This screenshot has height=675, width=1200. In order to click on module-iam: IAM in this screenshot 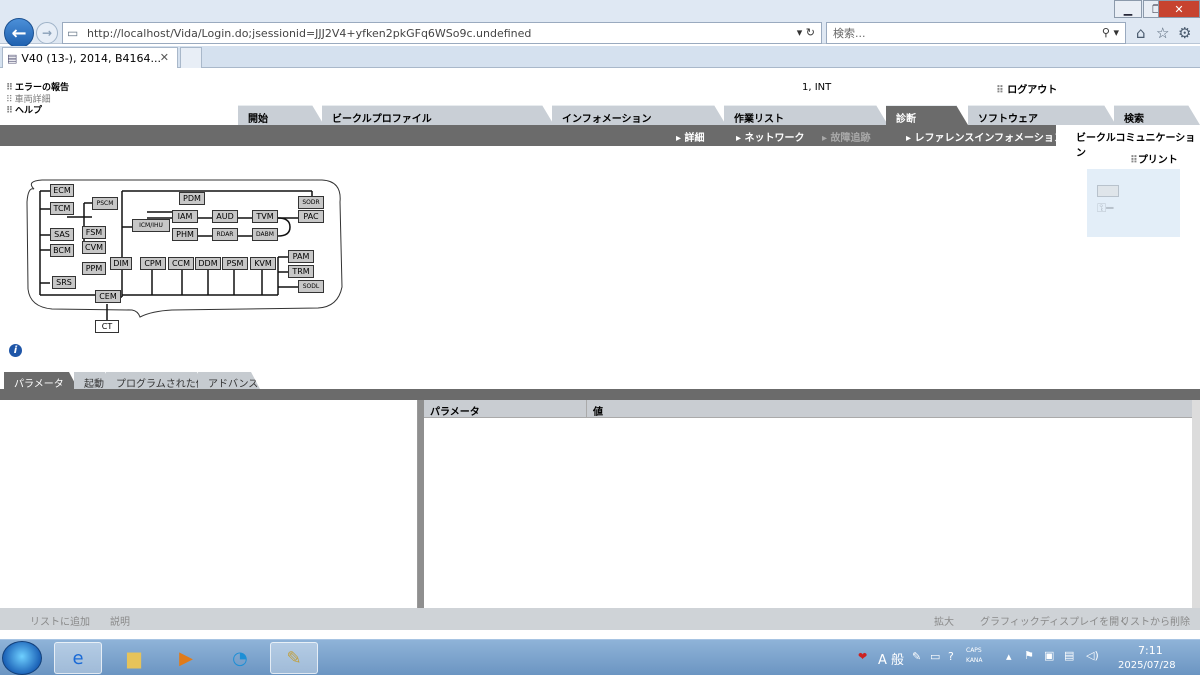, I will do `click(185, 216)`.